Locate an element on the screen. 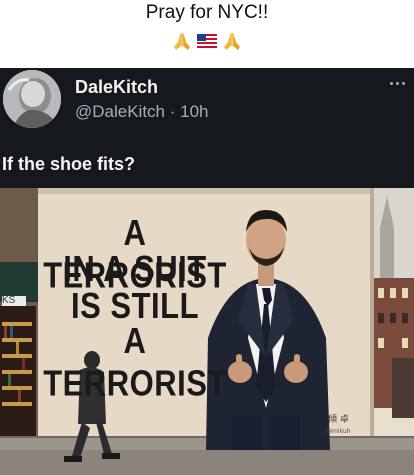 Image resolution: width=414 pixels, height=475 pixels. display-name: DaleKitch is located at coordinates (116, 87).